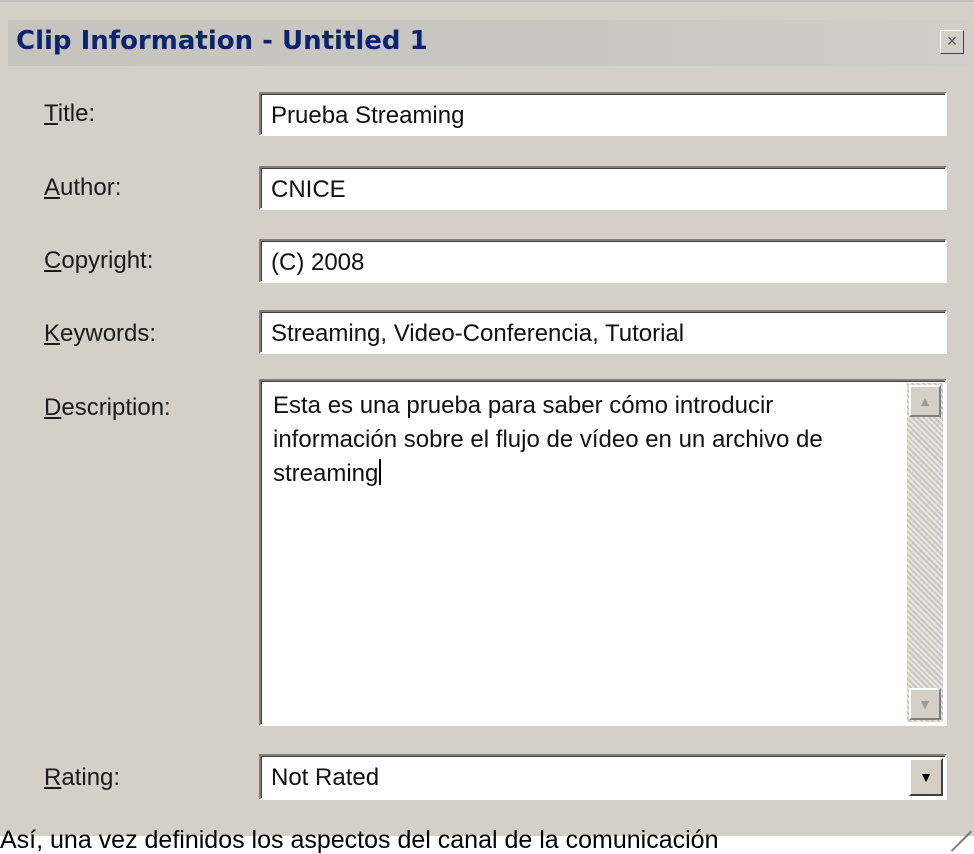 The width and height of the screenshot is (974, 854). What do you see at coordinates (70, 113) in the screenshot?
I see `title-label: Title:` at bounding box center [70, 113].